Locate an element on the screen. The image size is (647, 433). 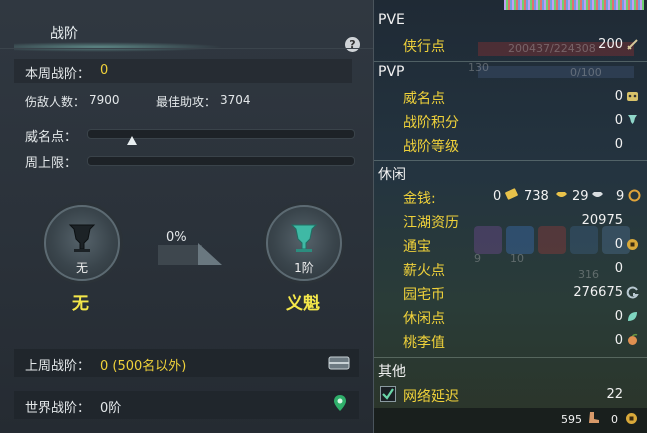
weekly-cap-track is located at coordinates (221, 161).